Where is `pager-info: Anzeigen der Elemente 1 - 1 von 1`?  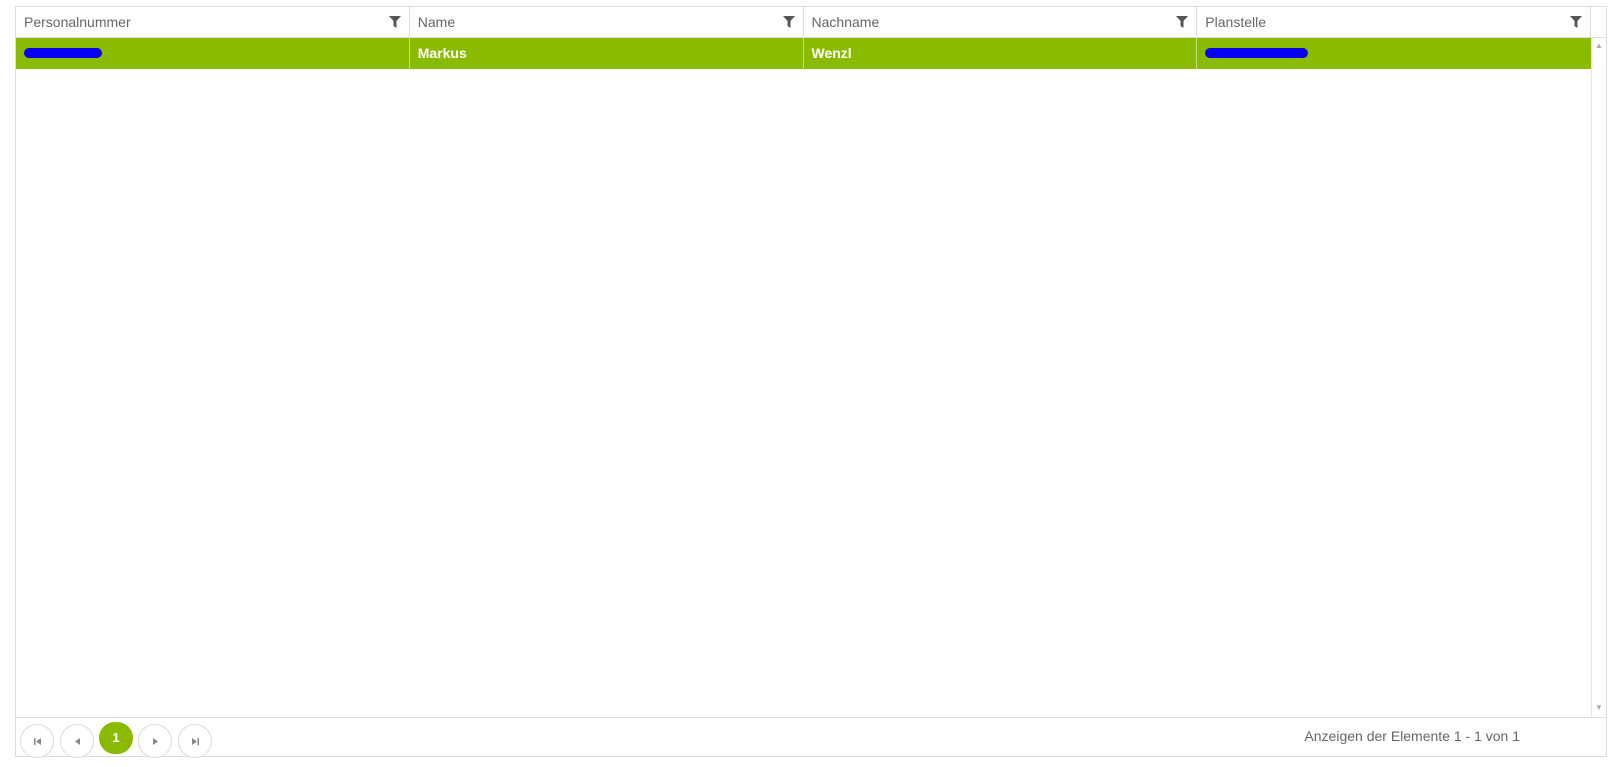 pager-info: Anzeigen der Elemente 1 - 1 von 1 is located at coordinates (1412, 736).